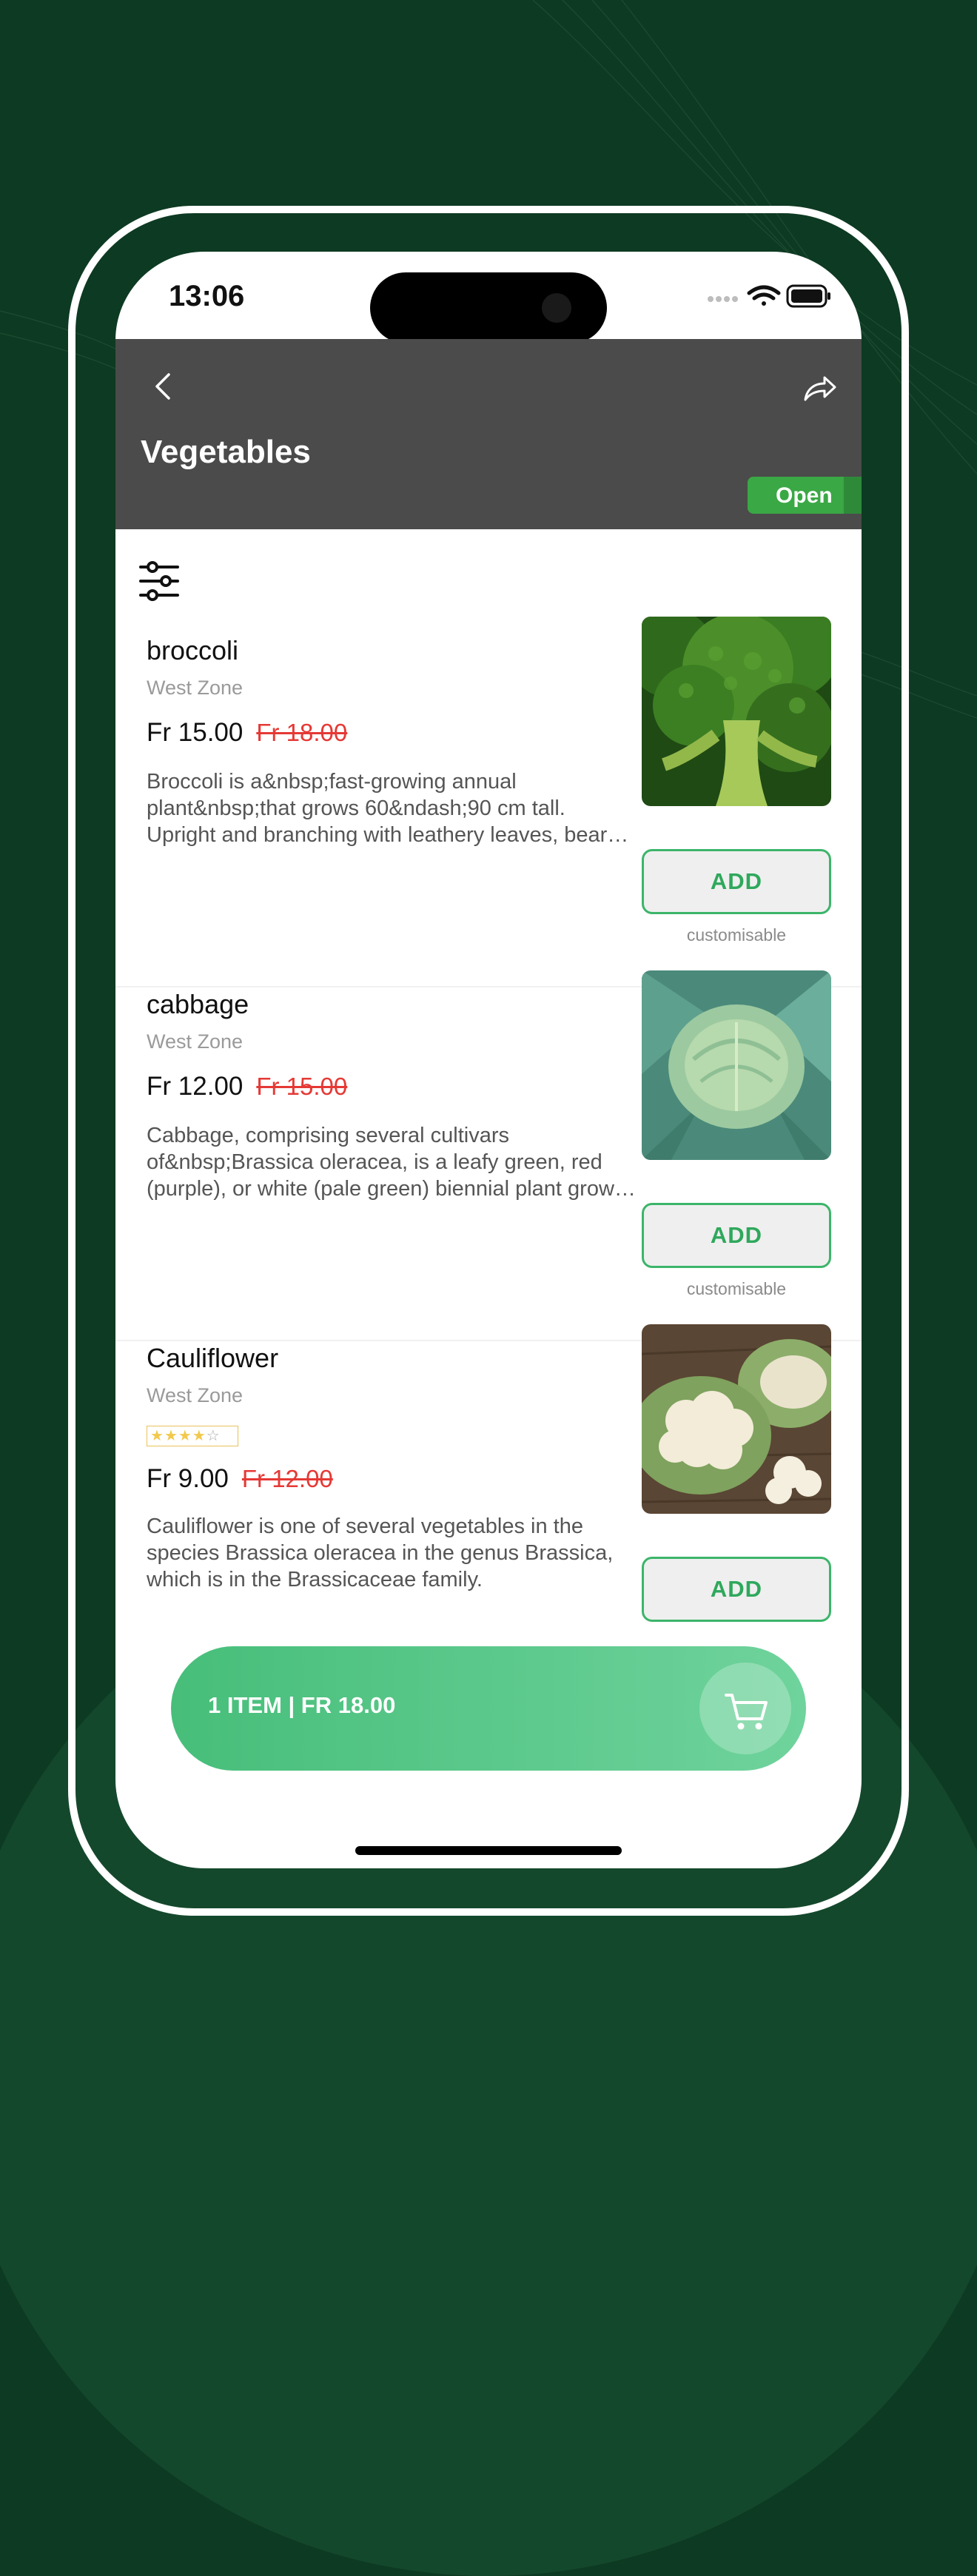 Image resolution: width=977 pixels, height=2576 pixels. I want to click on product-old-price: Fr 12.00, so click(287, 1478).